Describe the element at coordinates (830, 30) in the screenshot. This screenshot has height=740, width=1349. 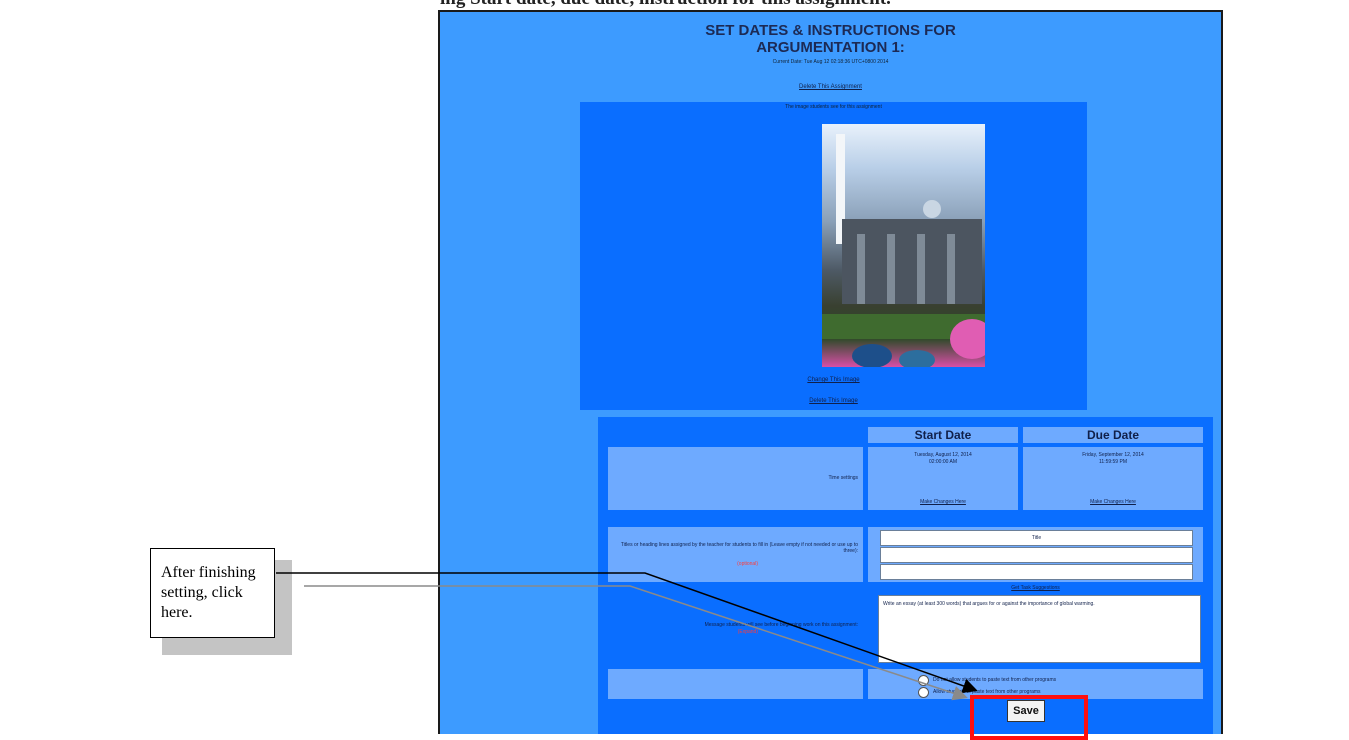
I see `page-title-line1: SET DATES & INSTRUCTIONS FOR` at that location.